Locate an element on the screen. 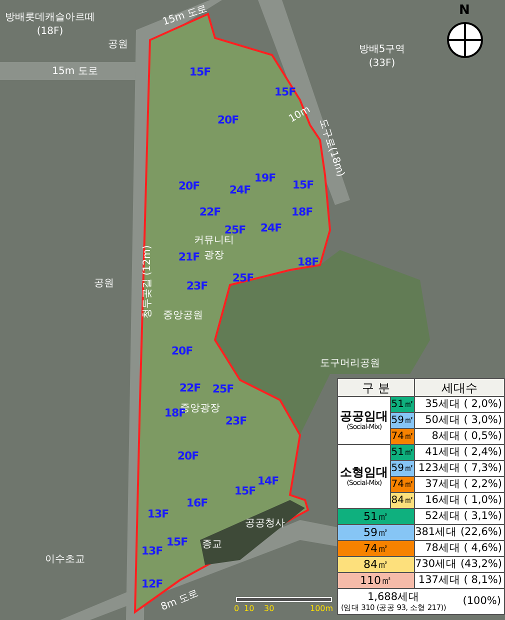  compass-letter: N is located at coordinates (464, 10).